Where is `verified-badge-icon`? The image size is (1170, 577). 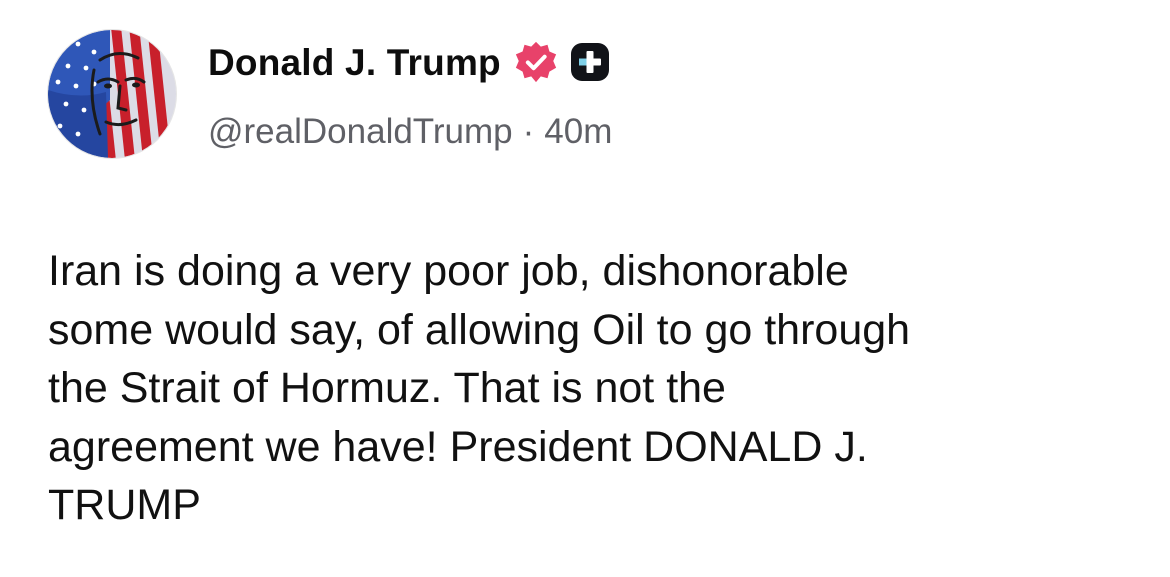
verified-badge-icon is located at coordinates (535, 62).